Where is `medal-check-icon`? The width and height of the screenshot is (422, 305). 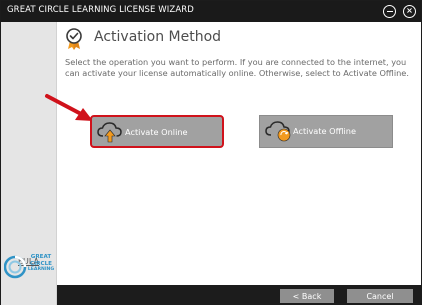
medal-check-icon is located at coordinates (74, 39).